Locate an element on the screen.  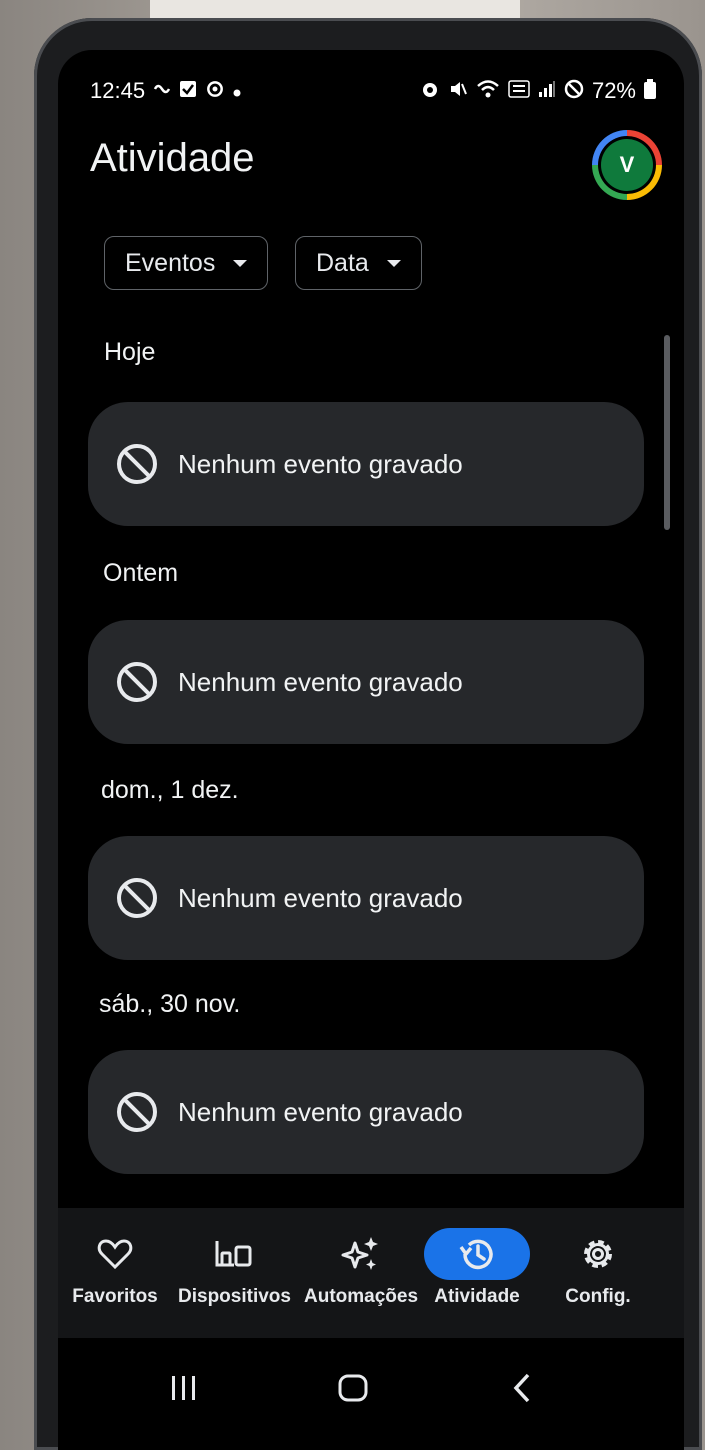
gear-icon is located at coordinates (598, 1254).